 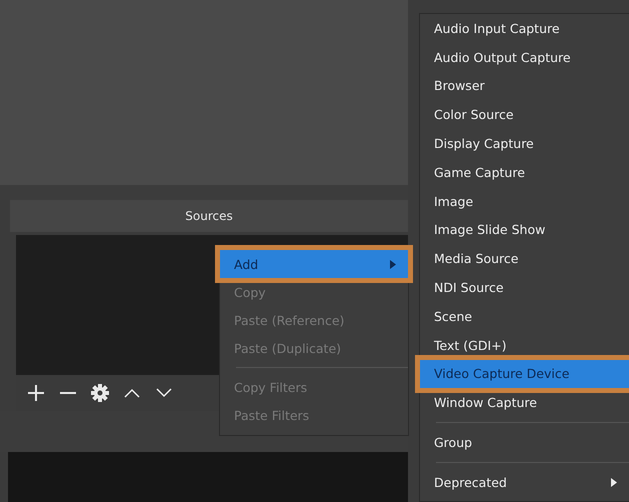 I want to click on menu-item: Image, so click(x=524, y=201).